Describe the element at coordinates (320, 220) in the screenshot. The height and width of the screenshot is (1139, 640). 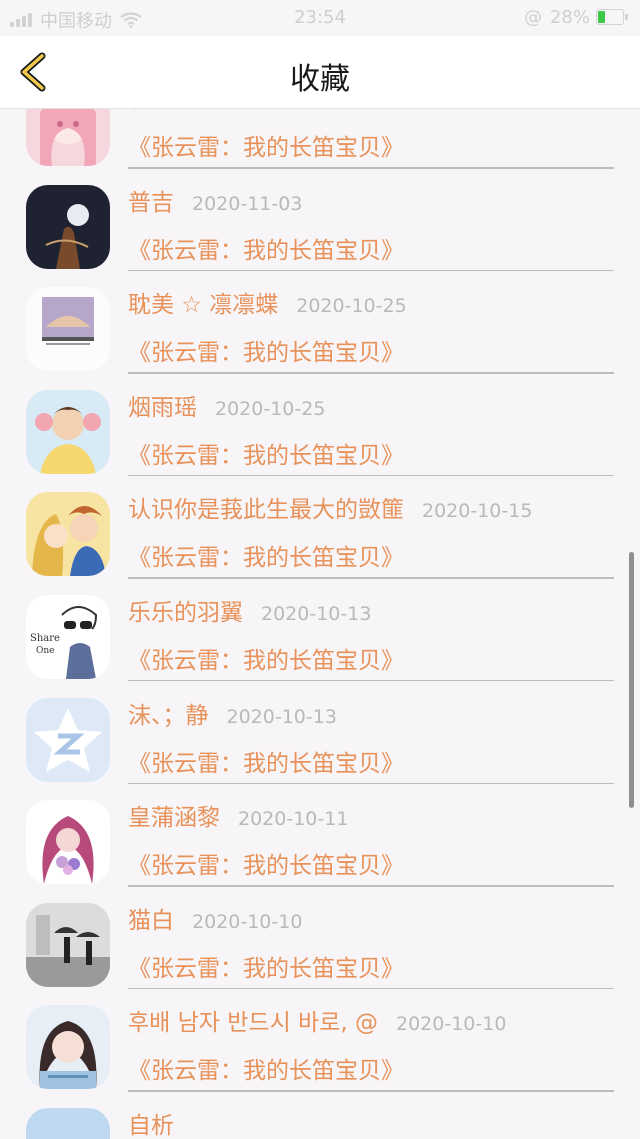
I see `list-item: 普吉 2020-11-03 《张云雷：我的长笛宝贝》` at that location.